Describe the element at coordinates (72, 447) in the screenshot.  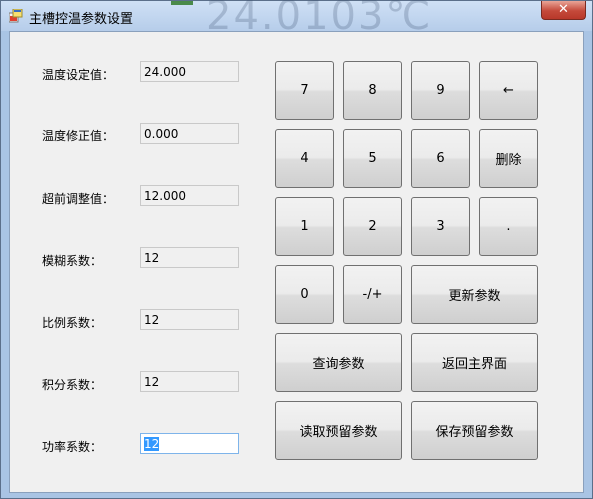
I see `label-power-coefficient: 功率系数：` at that location.